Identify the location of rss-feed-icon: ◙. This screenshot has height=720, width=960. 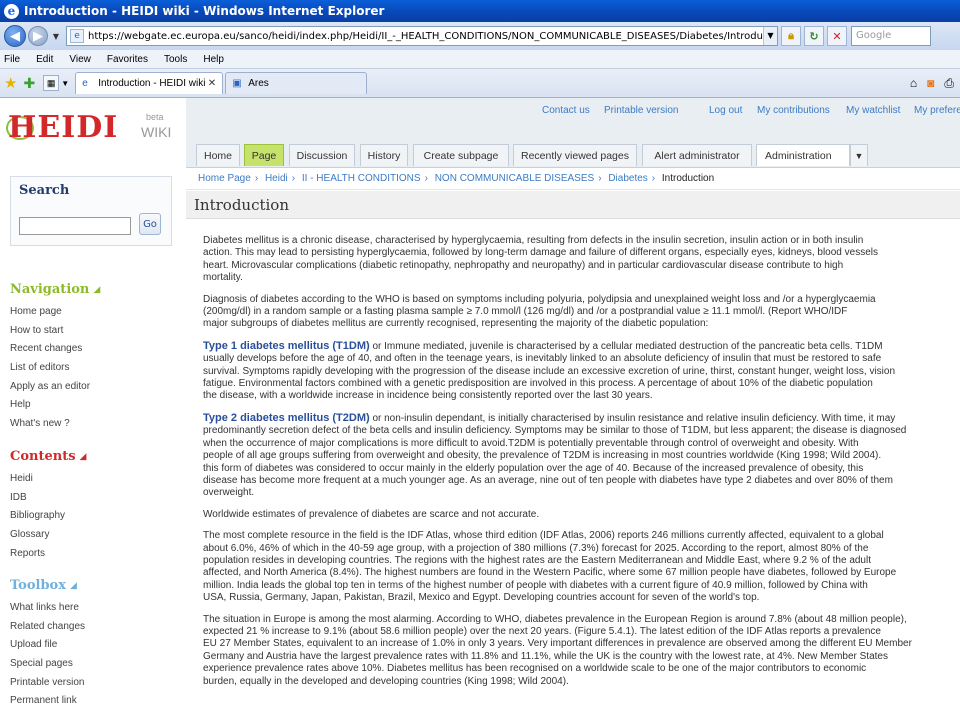
(930, 83).